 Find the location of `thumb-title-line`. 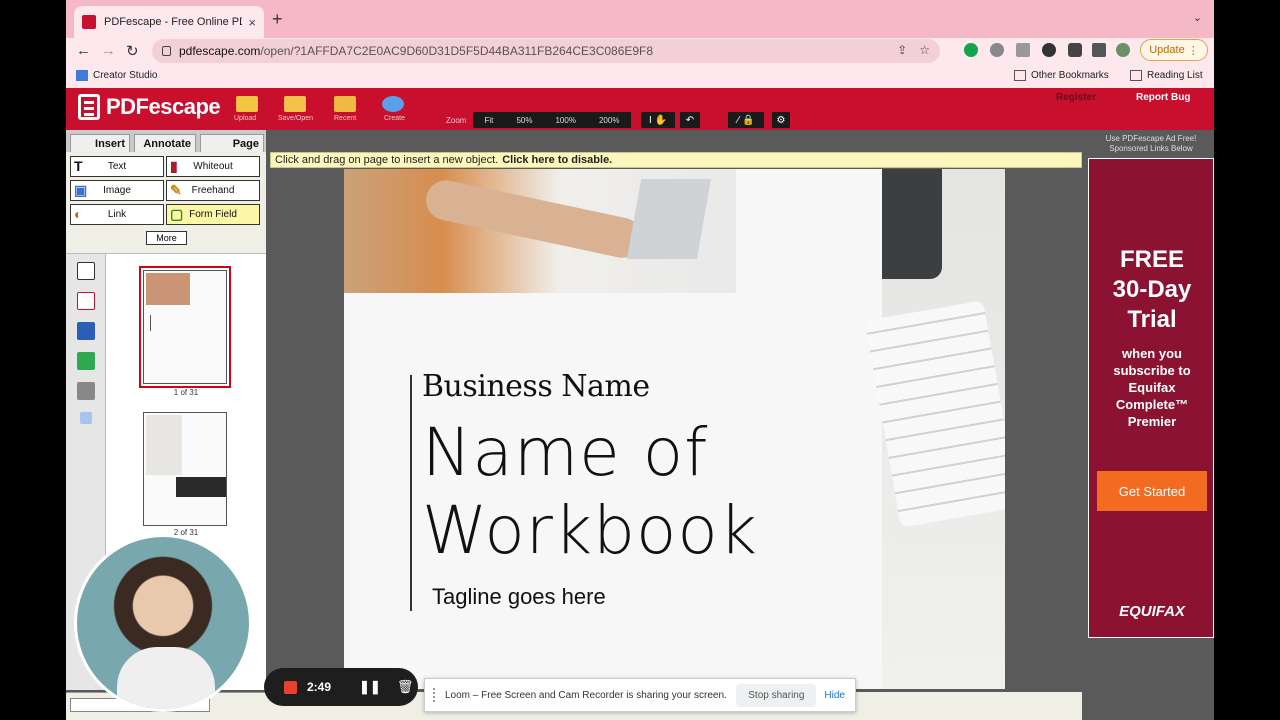

thumb-title-line is located at coordinates (173, 323).